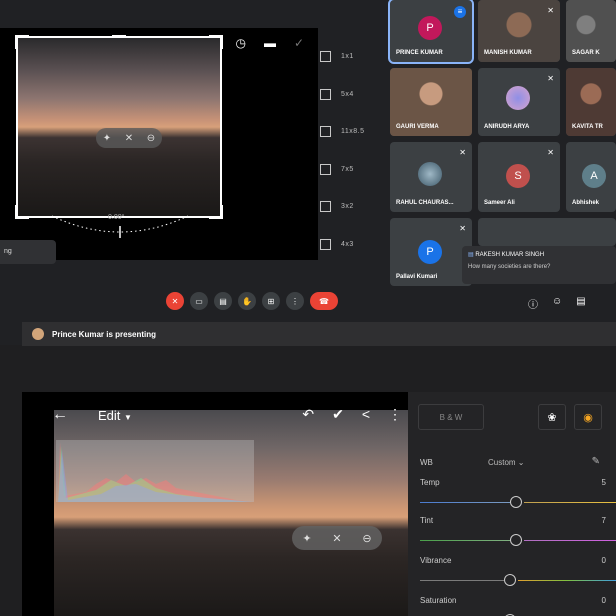 This screenshot has height=616, width=616. I want to click on slider-value: 0, so click(603, 560).